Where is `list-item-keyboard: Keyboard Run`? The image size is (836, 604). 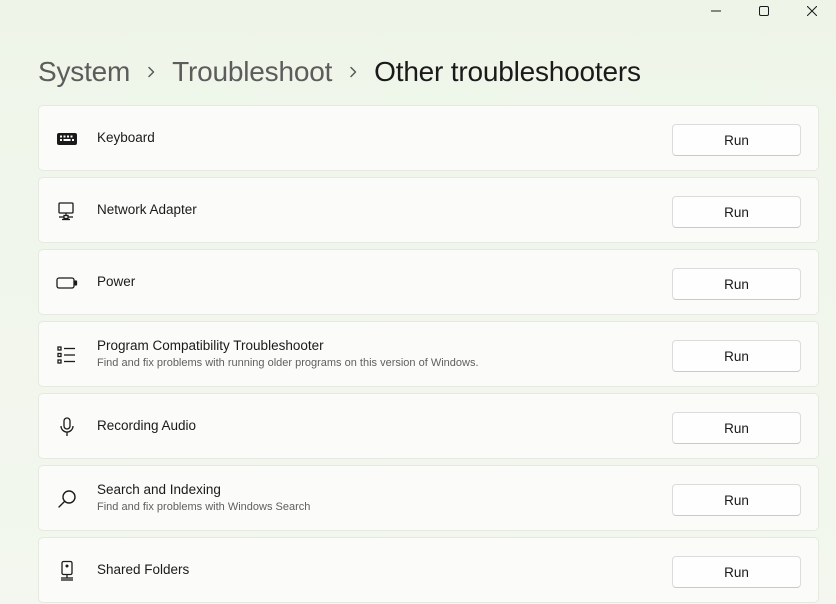 list-item-keyboard: Keyboard Run is located at coordinates (428, 138).